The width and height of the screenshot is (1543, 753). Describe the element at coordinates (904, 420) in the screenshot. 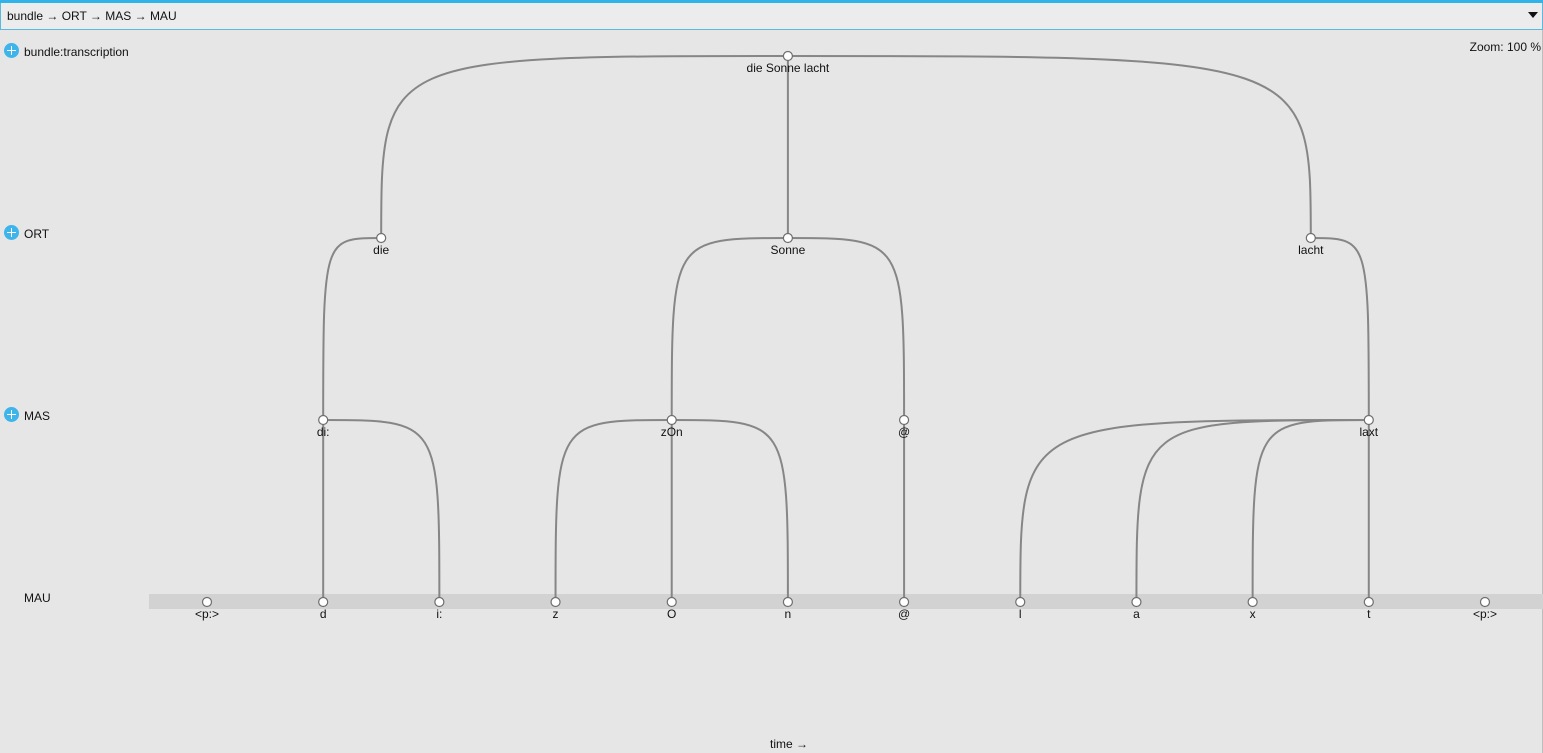

I see `mas-item-2-node` at that location.